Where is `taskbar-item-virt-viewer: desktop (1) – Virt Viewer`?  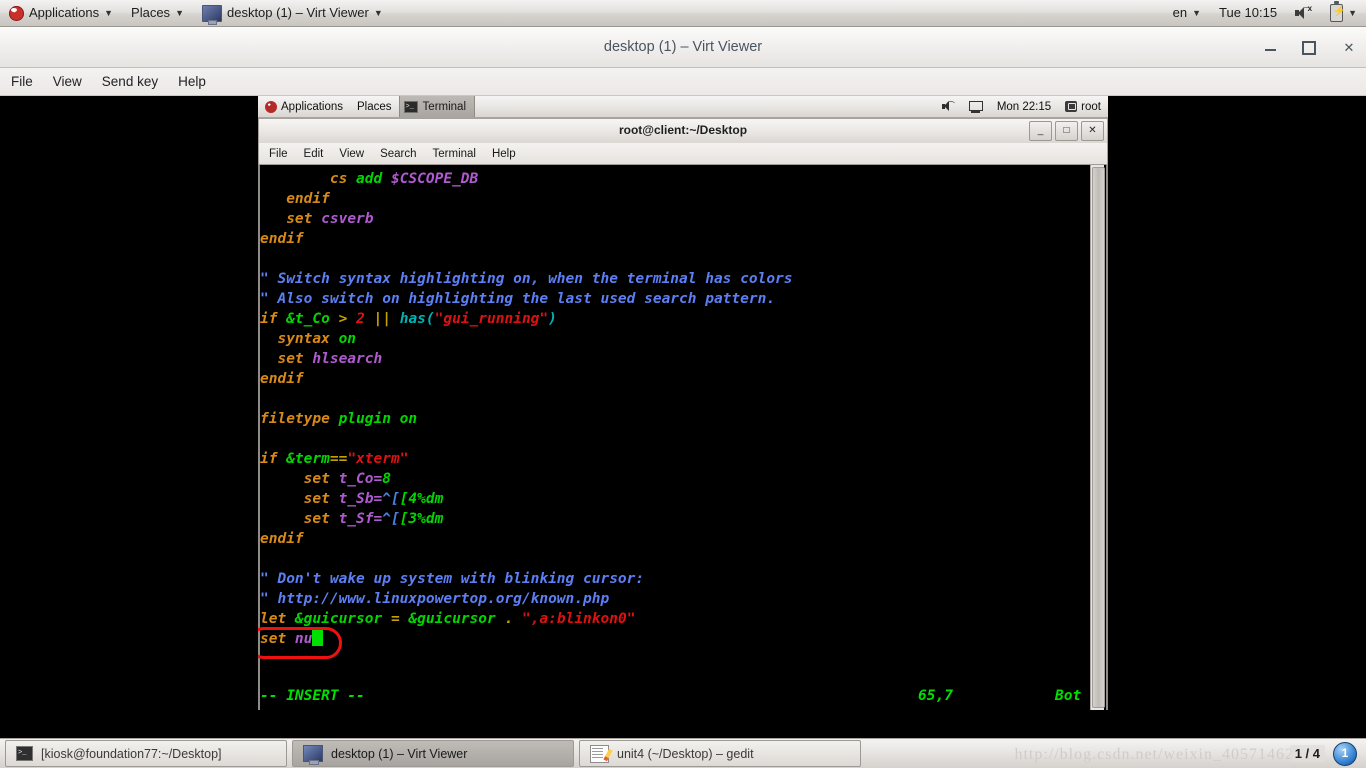 taskbar-item-virt-viewer: desktop (1) – Virt Viewer is located at coordinates (433, 753).